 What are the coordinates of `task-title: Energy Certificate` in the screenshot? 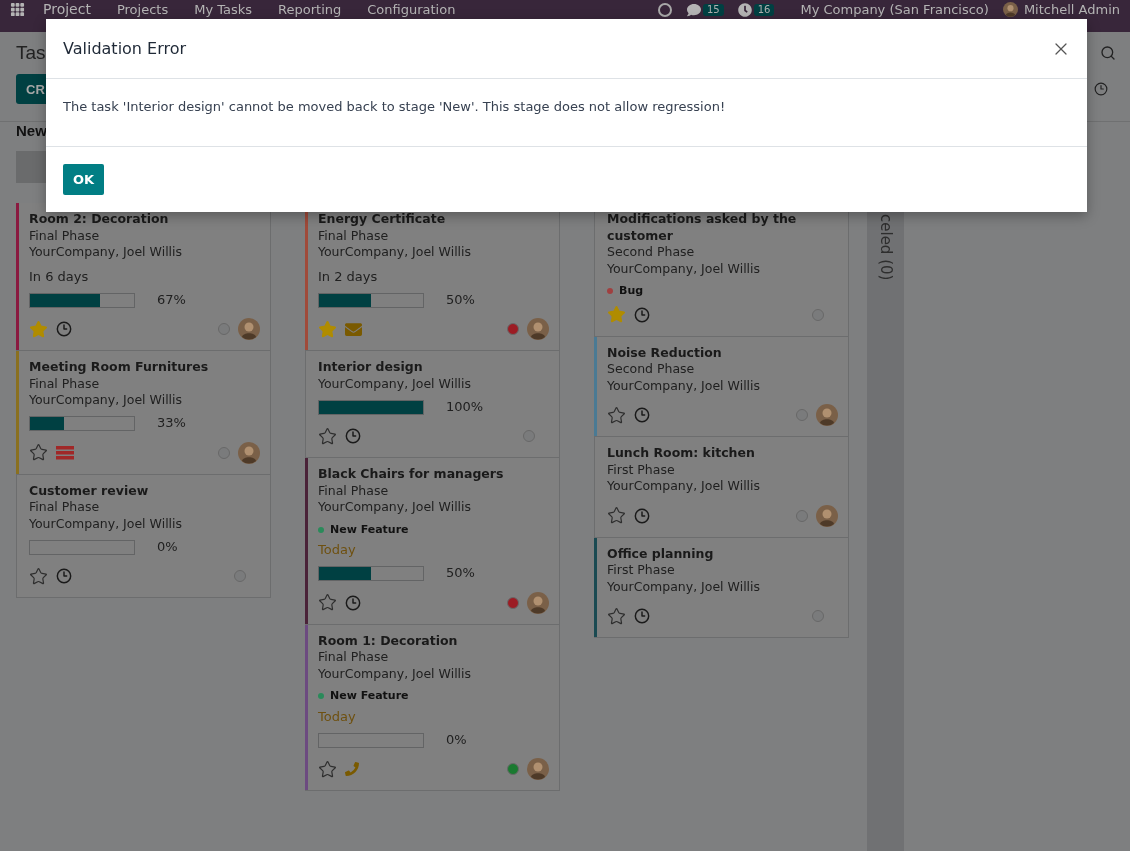 It's located at (382, 219).